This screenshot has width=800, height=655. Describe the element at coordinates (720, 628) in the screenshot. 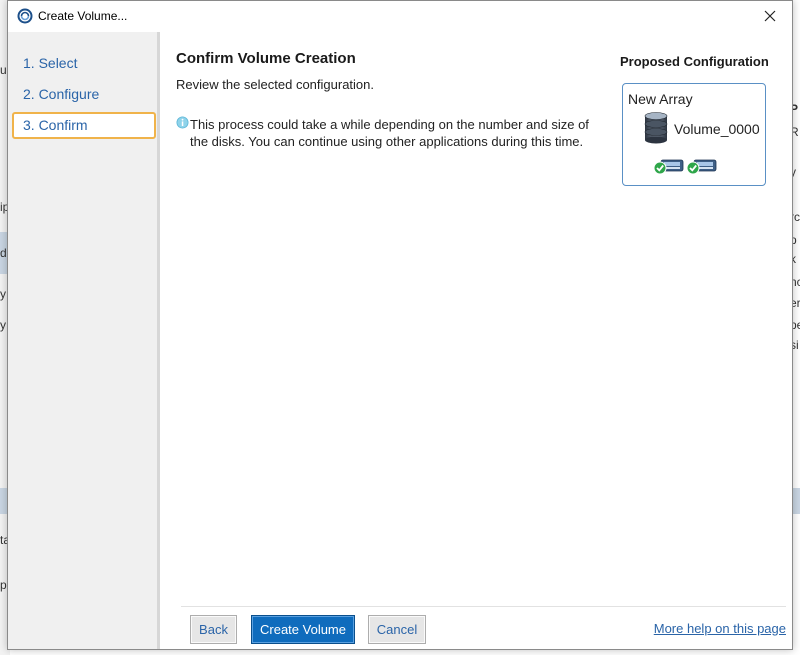

I see `more-help-link: More help on this page` at that location.